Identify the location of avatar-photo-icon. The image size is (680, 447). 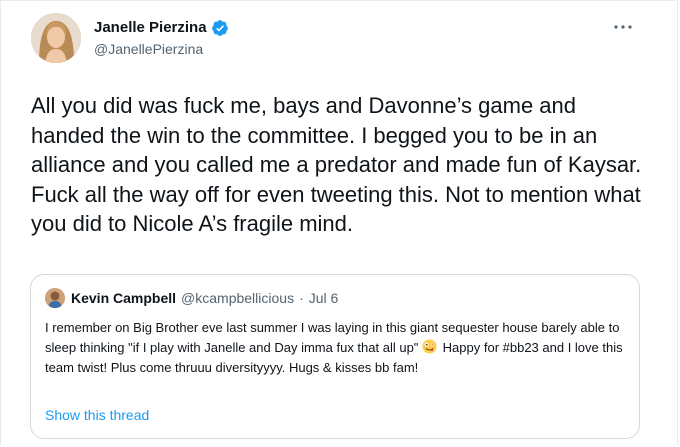
(56, 38).